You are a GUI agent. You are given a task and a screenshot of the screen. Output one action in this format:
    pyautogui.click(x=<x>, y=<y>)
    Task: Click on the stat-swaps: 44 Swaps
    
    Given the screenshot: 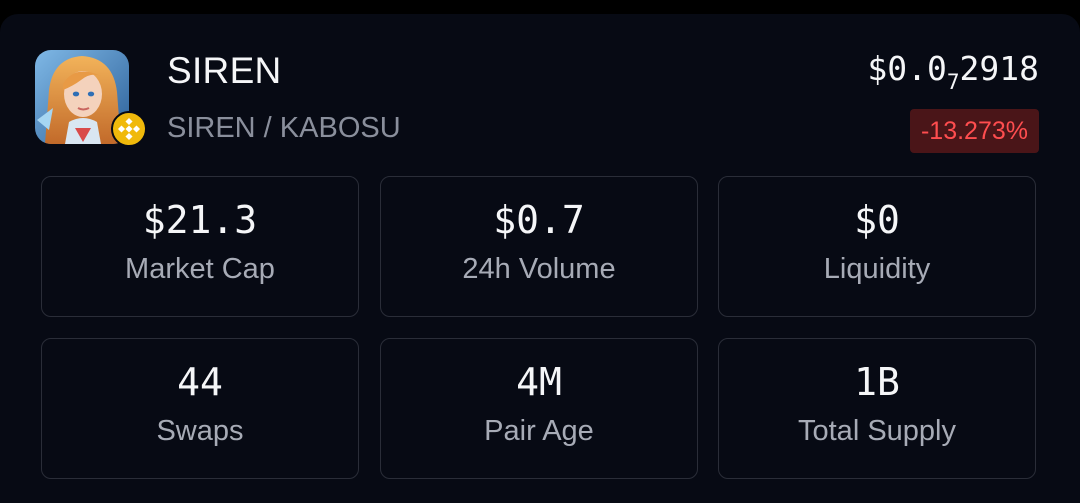 What is the action you would take?
    pyautogui.click(x=200, y=408)
    